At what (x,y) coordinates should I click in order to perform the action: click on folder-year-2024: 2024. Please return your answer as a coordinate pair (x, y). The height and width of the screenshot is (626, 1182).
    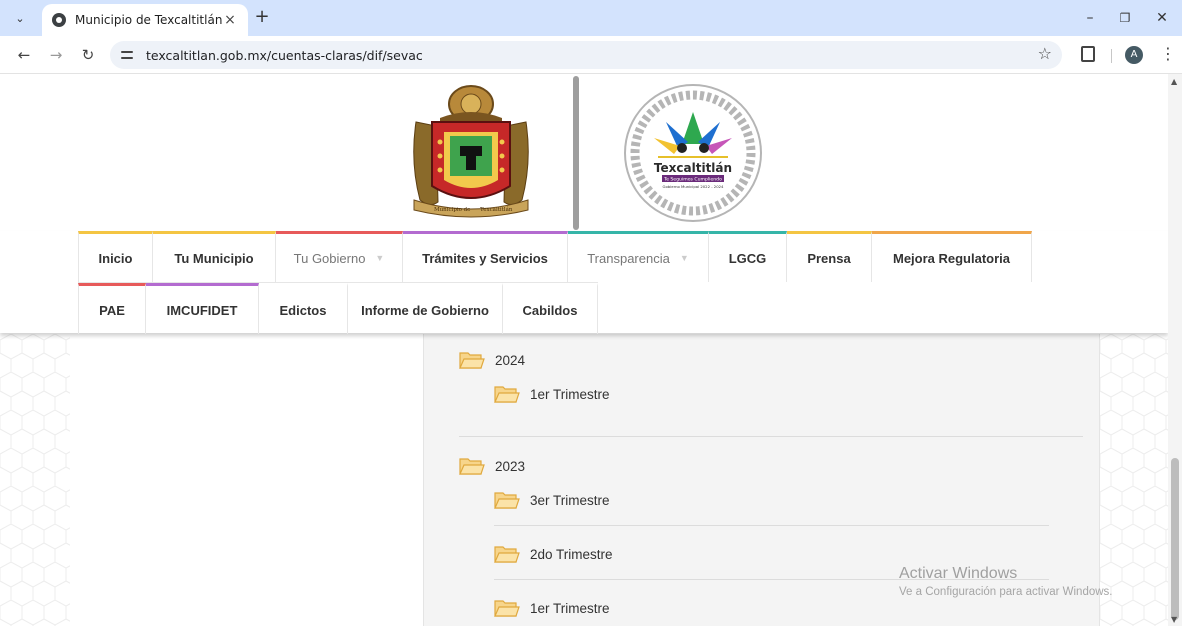
    Looking at the image, I should click on (492, 360).